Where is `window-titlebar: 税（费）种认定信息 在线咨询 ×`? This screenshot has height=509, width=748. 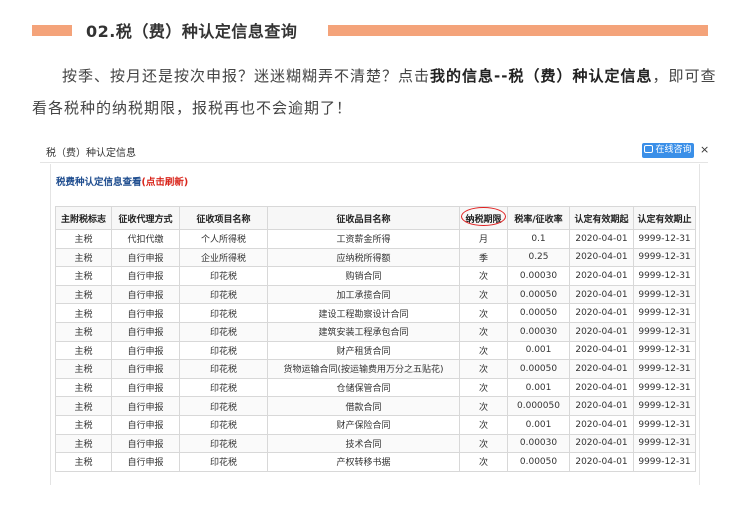
window-titlebar: 税（费）种认定信息 在线咨询 × is located at coordinates (374, 151).